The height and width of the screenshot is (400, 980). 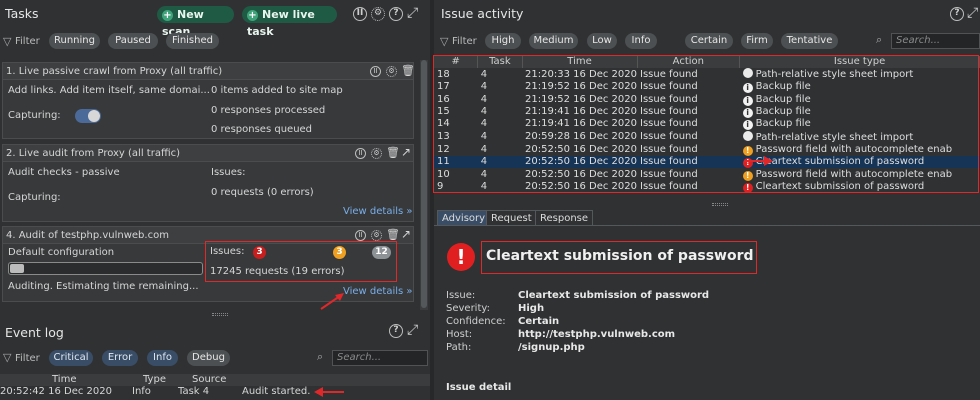 What do you see at coordinates (276, 391) in the screenshot?
I see `event-message: Audit started.` at bounding box center [276, 391].